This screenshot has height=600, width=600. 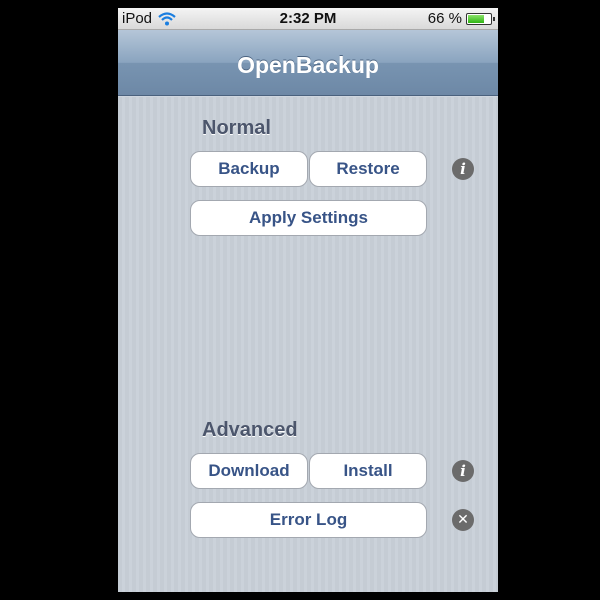 What do you see at coordinates (308, 520) in the screenshot?
I see `error-log-button: Error Log` at bounding box center [308, 520].